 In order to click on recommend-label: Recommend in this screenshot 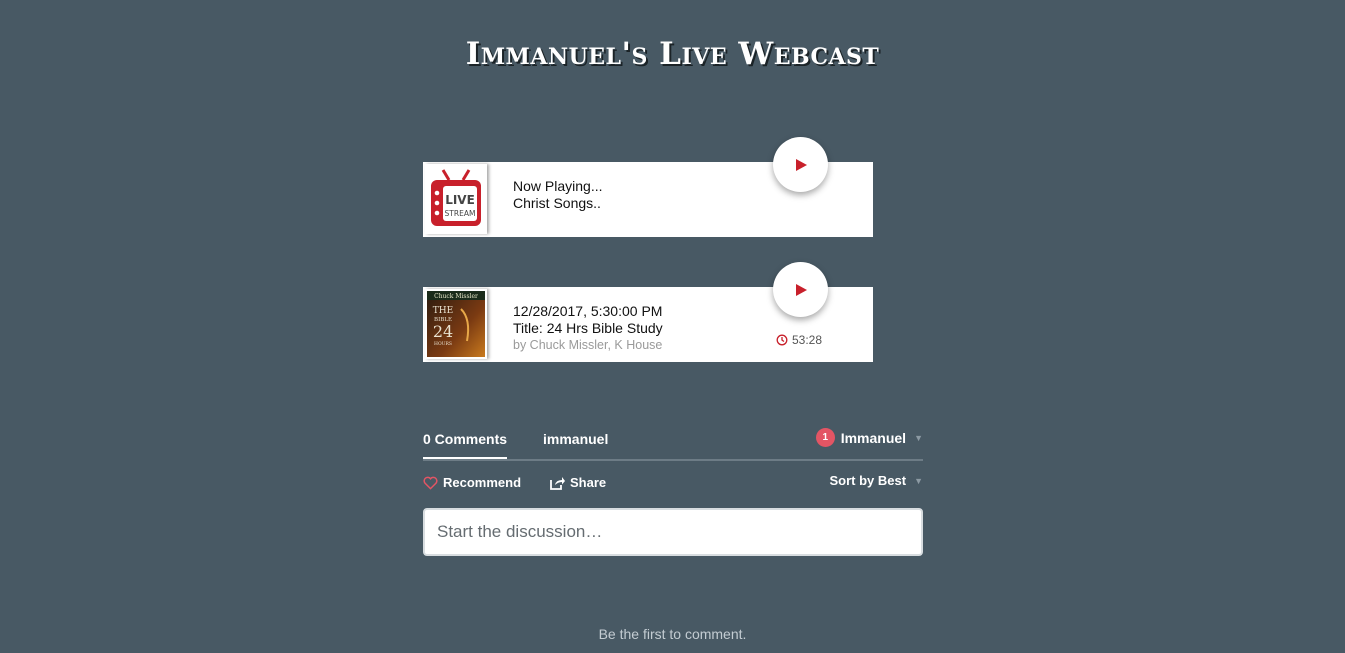, I will do `click(482, 482)`.